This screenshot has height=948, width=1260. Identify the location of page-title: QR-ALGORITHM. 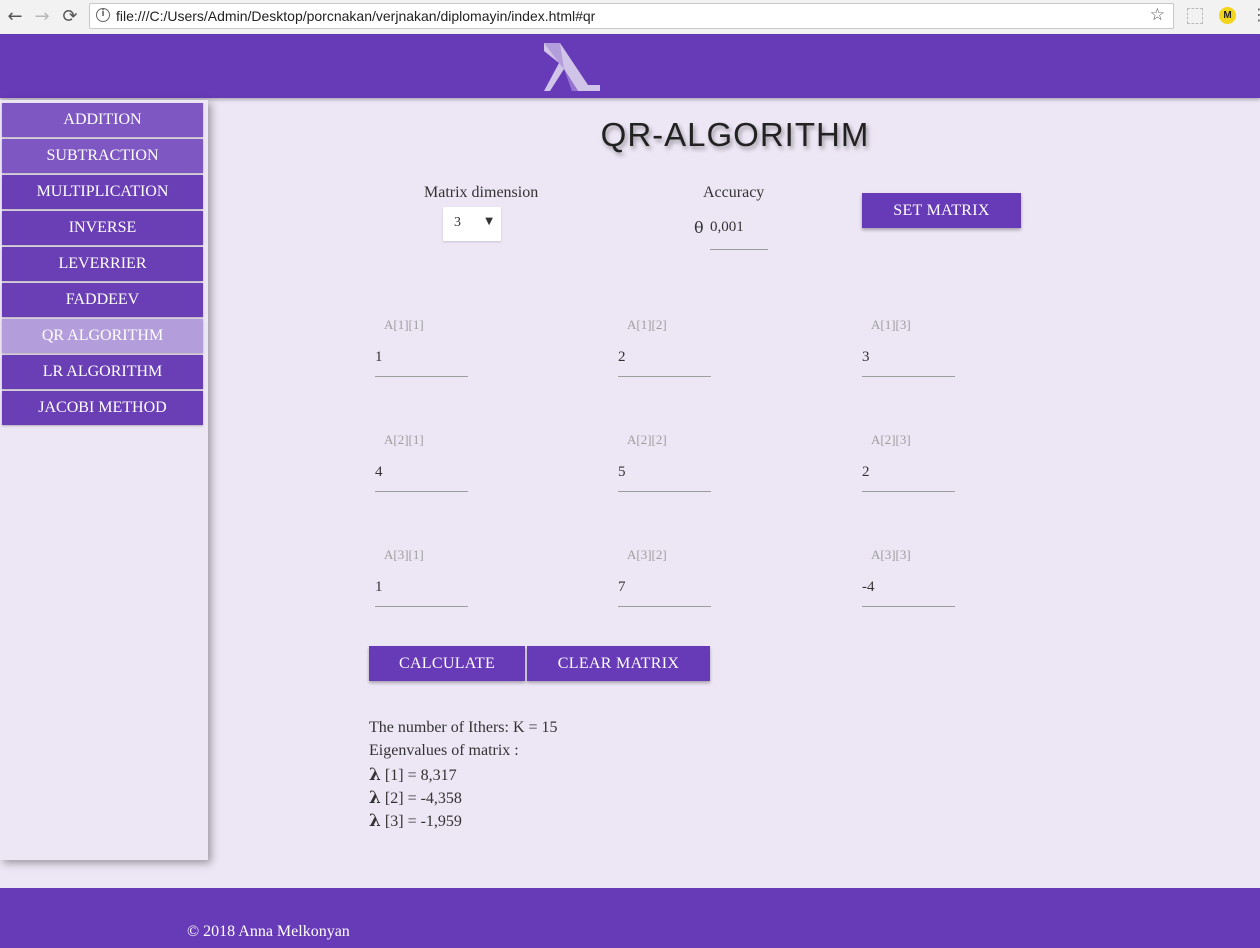
(735, 134).